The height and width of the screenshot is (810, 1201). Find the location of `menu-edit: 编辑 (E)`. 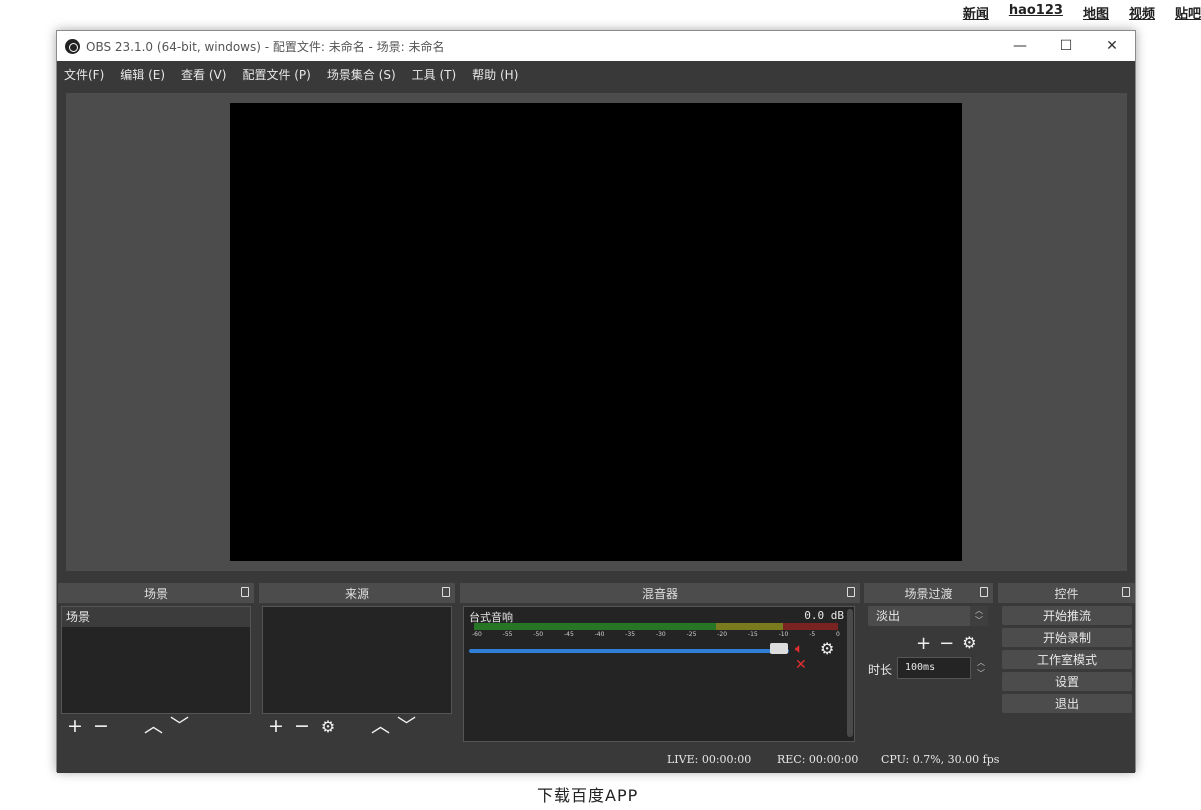

menu-edit: 编辑 (E) is located at coordinates (142, 74).